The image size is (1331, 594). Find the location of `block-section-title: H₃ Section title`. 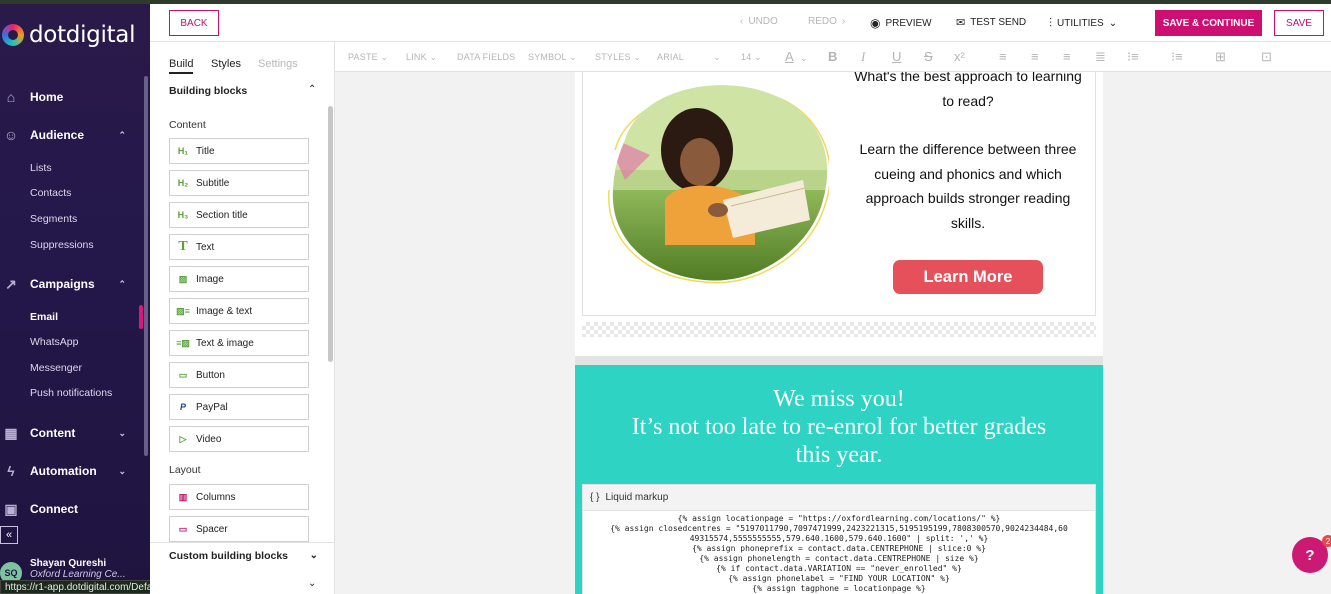

block-section-title: H₃ Section title is located at coordinates (239, 215).